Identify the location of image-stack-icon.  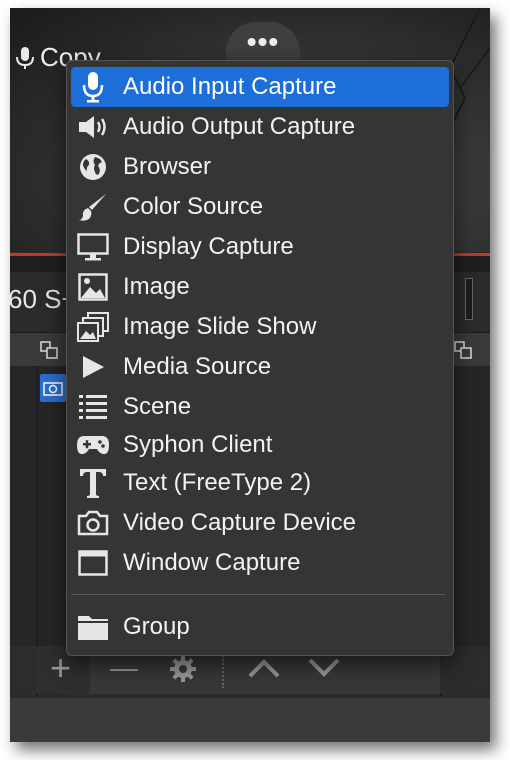
(93, 327).